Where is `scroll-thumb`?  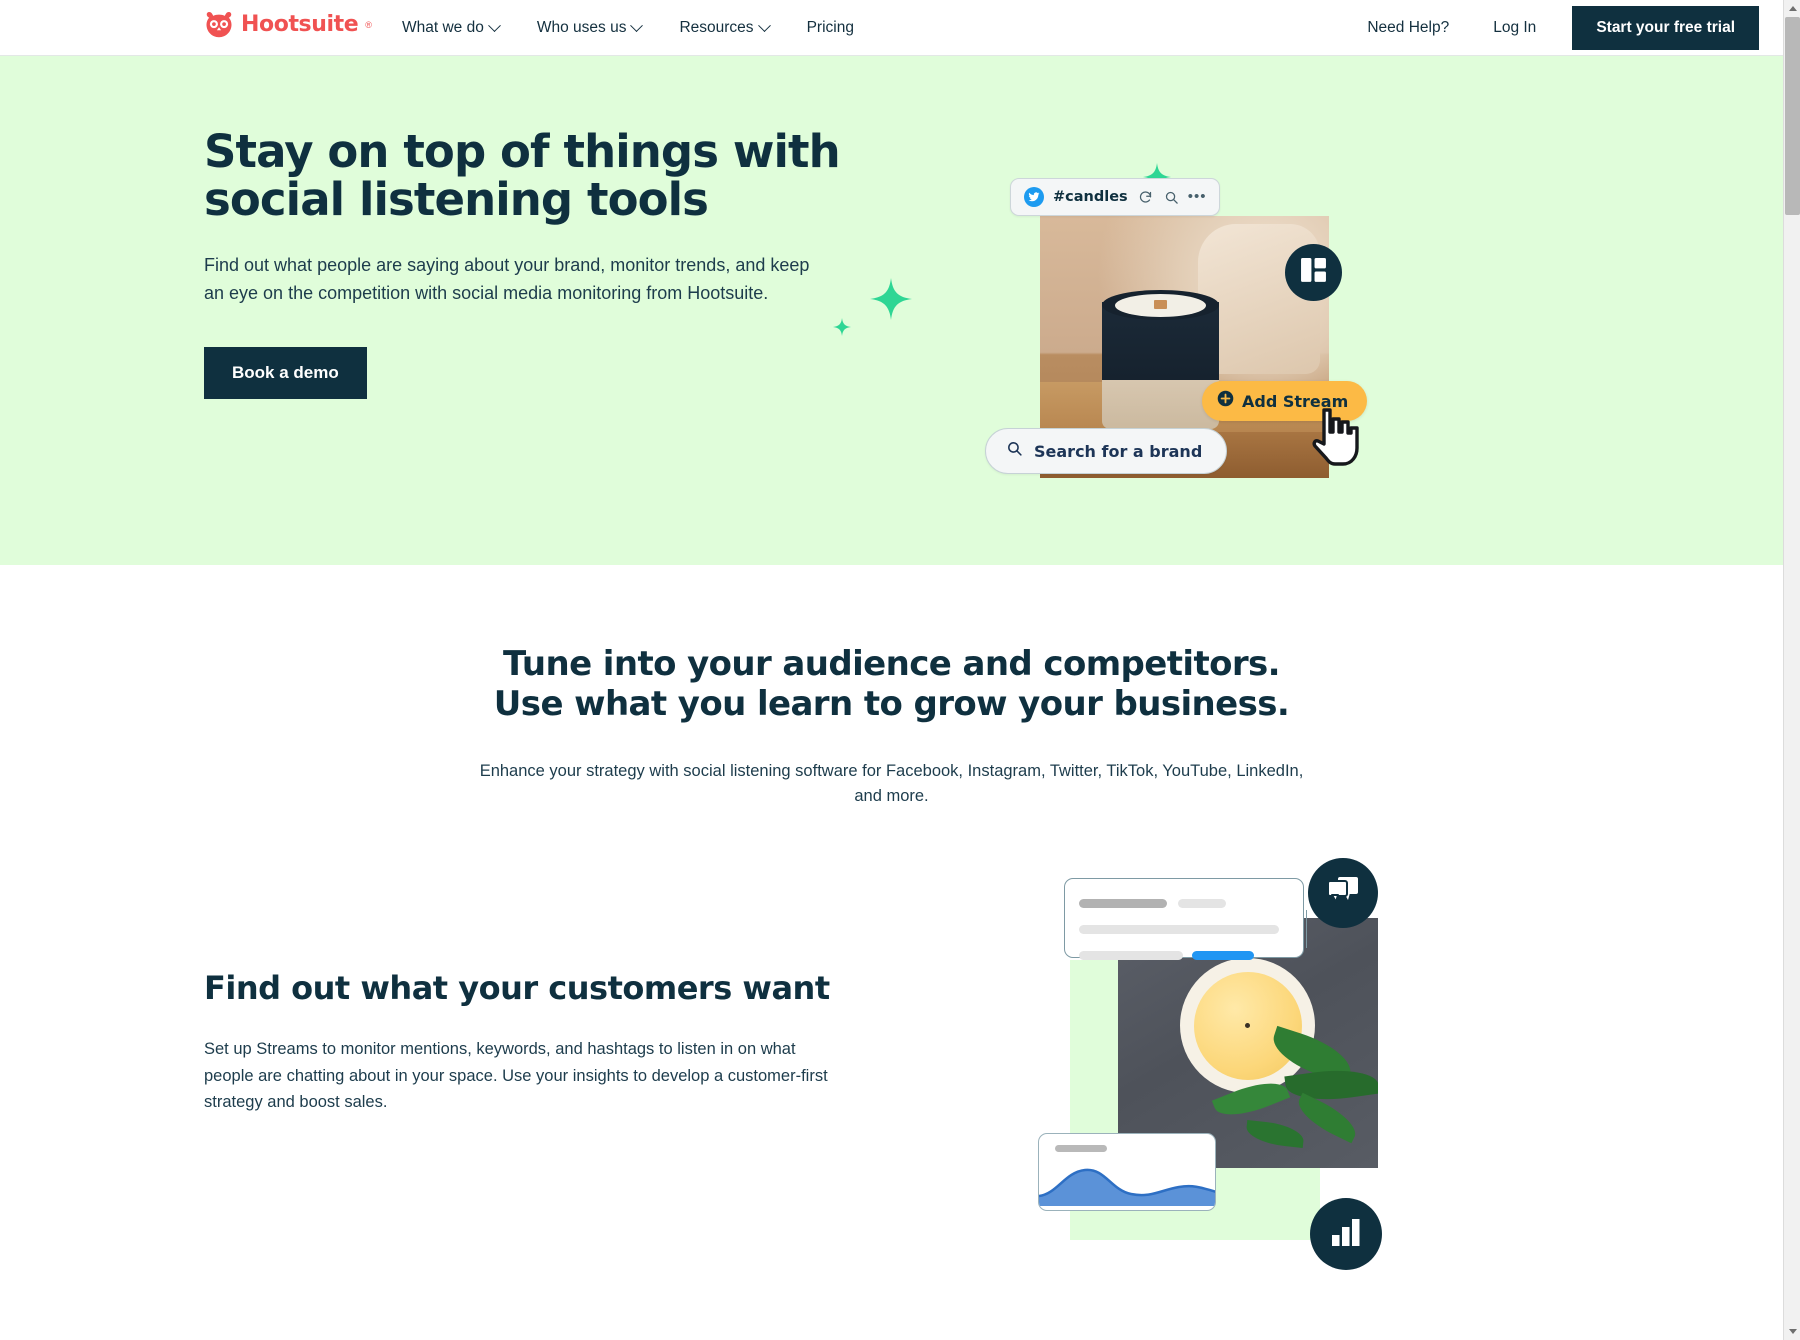 scroll-thumb is located at coordinates (1792, 116).